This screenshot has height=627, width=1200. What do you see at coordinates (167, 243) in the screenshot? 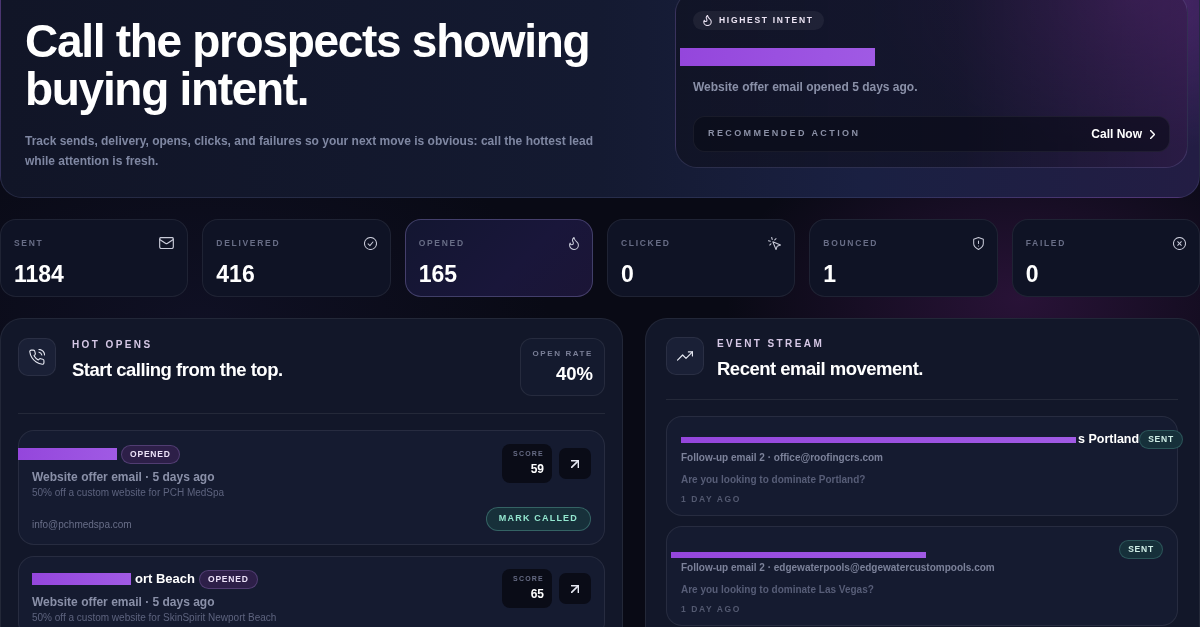
I see `mail-icon` at bounding box center [167, 243].